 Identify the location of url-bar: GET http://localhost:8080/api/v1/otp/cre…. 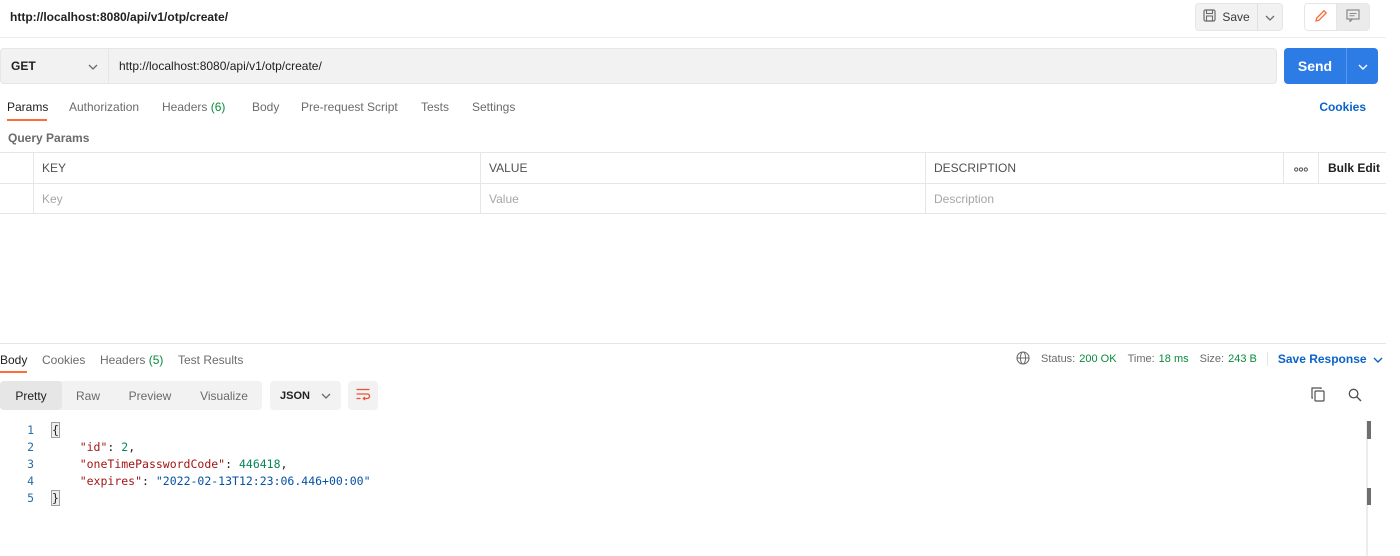
(638, 66).